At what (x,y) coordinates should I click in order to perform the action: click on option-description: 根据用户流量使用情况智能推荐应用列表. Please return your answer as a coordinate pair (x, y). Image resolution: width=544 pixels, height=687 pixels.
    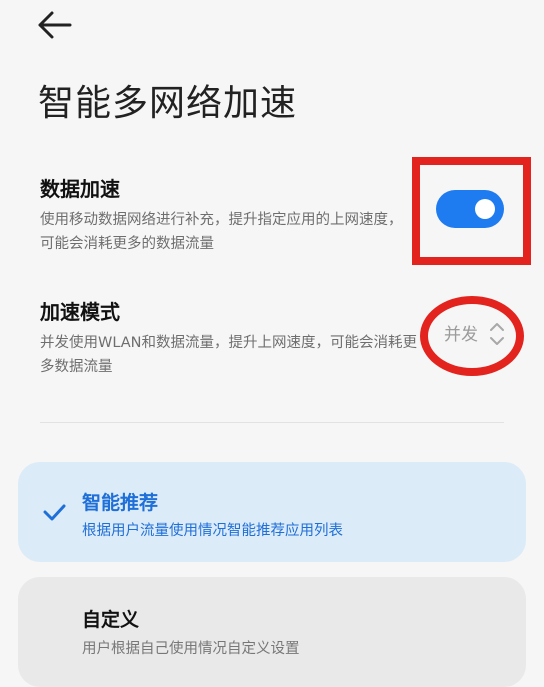
    Looking at the image, I should click on (212, 531).